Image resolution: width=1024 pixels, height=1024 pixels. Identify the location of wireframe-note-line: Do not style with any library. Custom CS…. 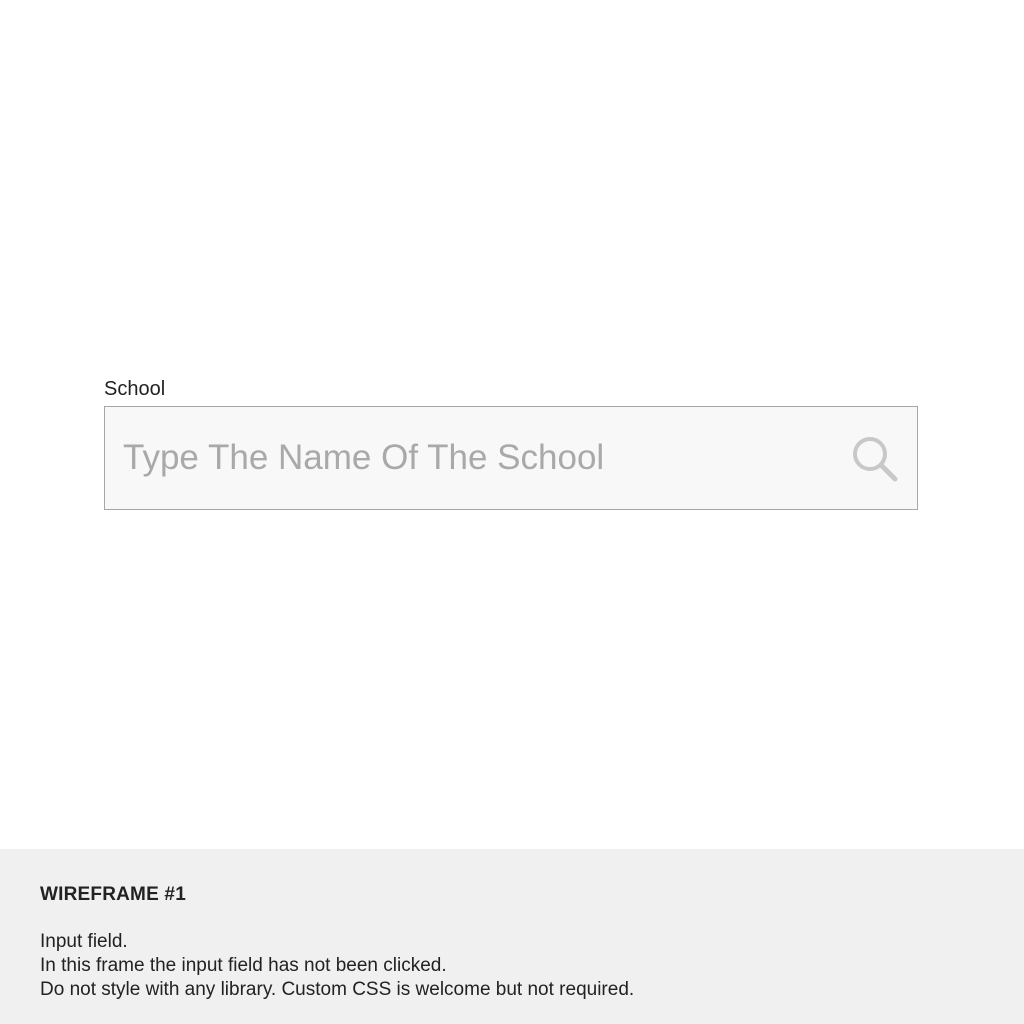
(337, 989).